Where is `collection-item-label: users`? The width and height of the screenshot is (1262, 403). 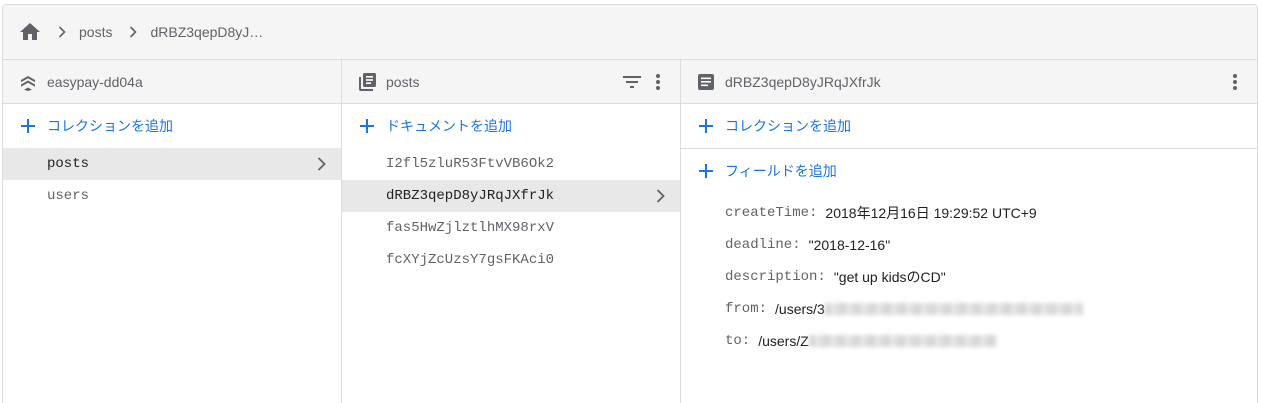 collection-item-label: users is located at coordinates (68, 196).